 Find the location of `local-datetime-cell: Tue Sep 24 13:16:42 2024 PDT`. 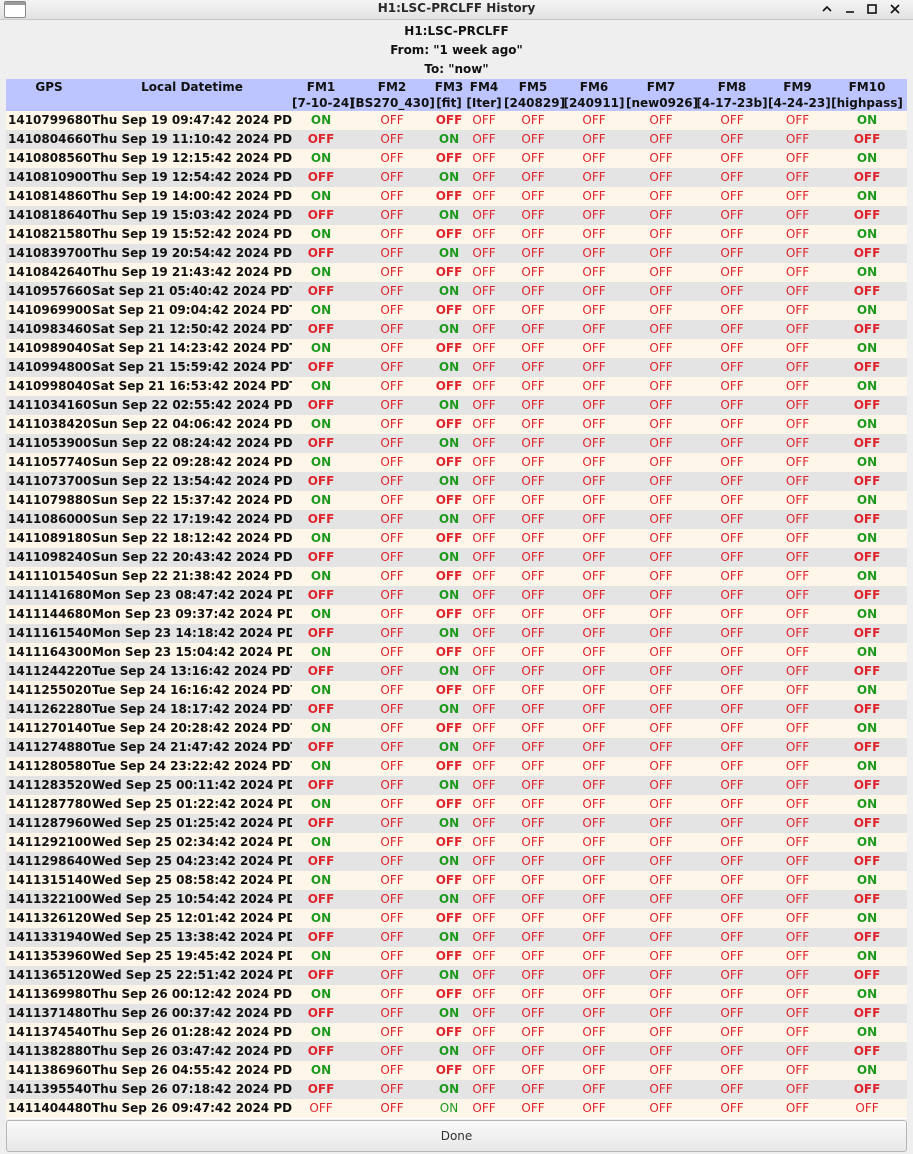

local-datetime-cell: Tue Sep 24 13:16:42 2024 PDT is located at coordinates (192, 671).